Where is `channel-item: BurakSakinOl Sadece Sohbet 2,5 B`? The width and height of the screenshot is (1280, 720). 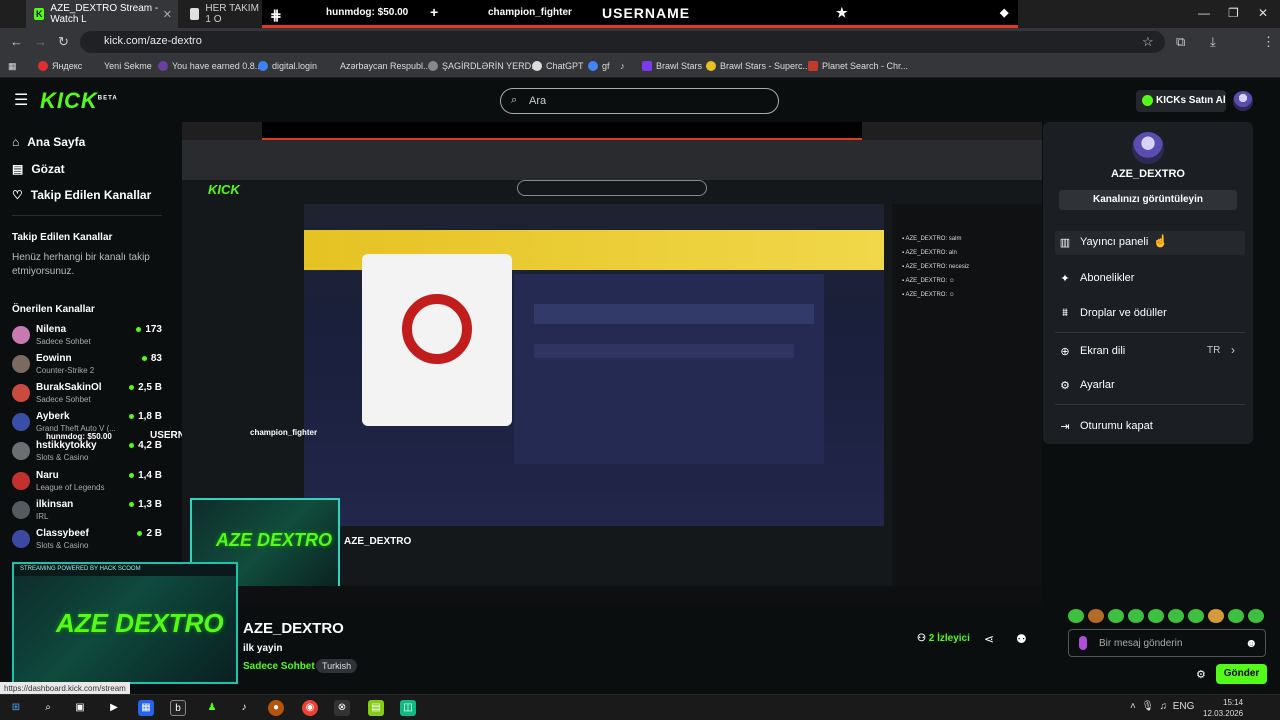 channel-item: BurakSakinOl Sadece Sohbet 2,5 B is located at coordinates (87, 395).